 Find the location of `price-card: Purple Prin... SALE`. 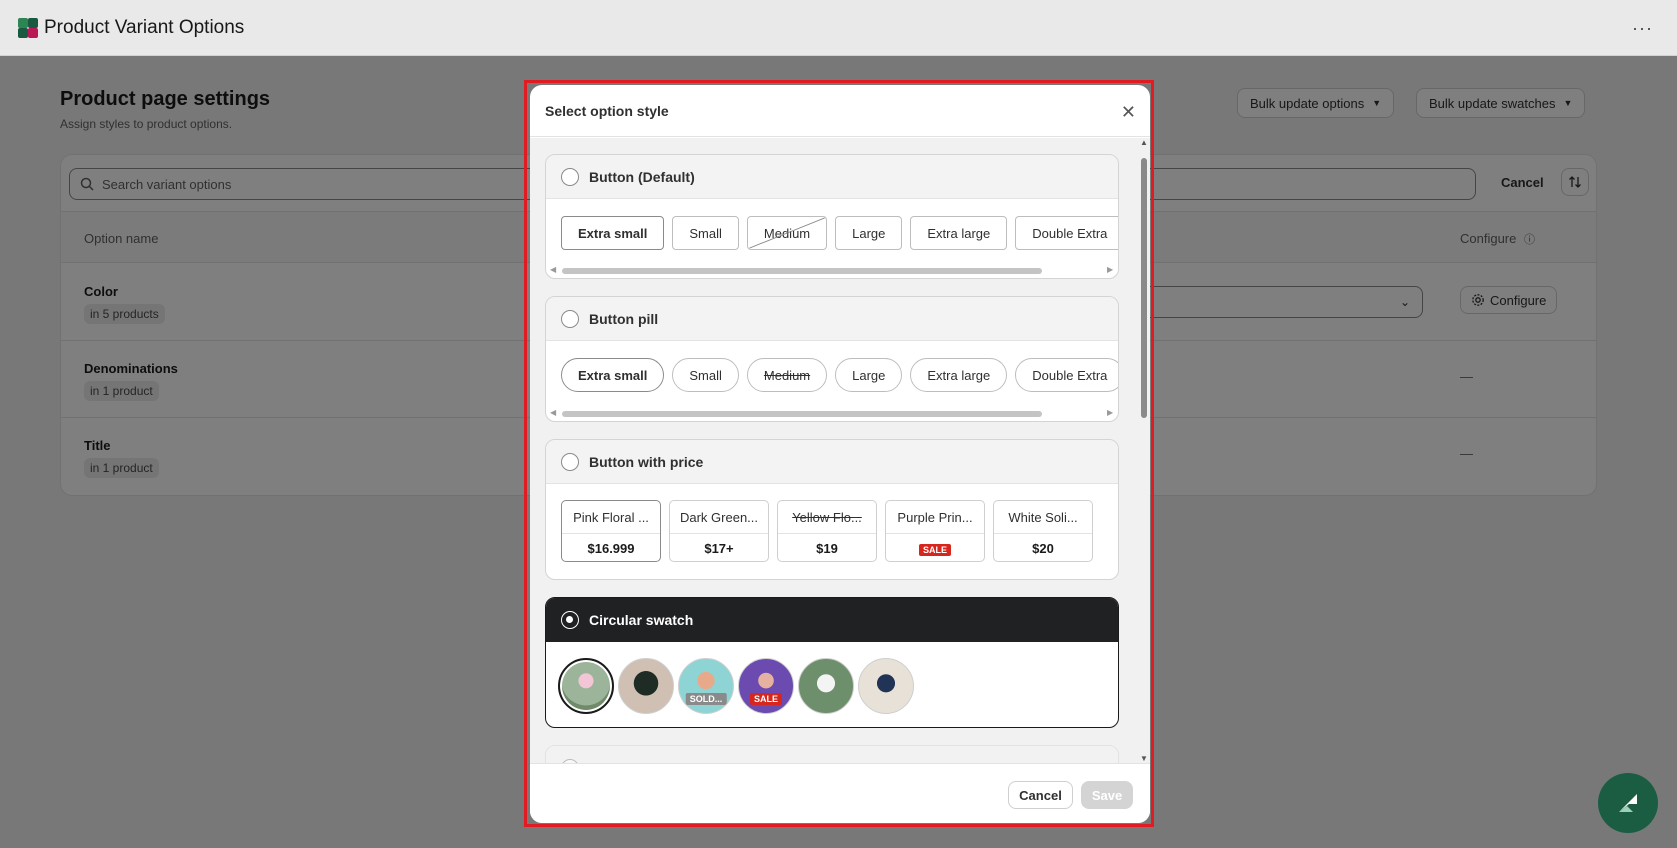

price-card: Purple Prin... SALE is located at coordinates (935, 531).